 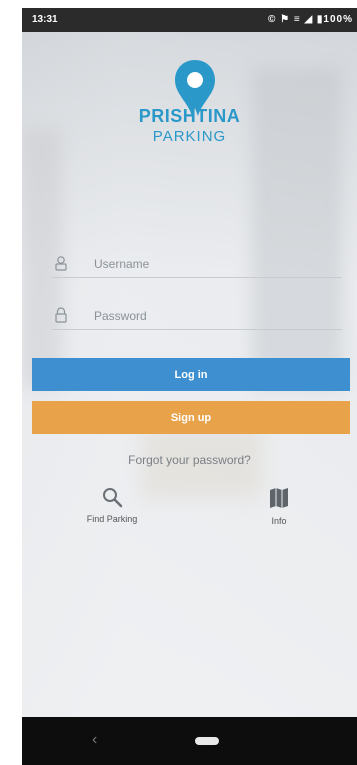 I want to click on signup-button: Sign up, so click(x=191, y=417).